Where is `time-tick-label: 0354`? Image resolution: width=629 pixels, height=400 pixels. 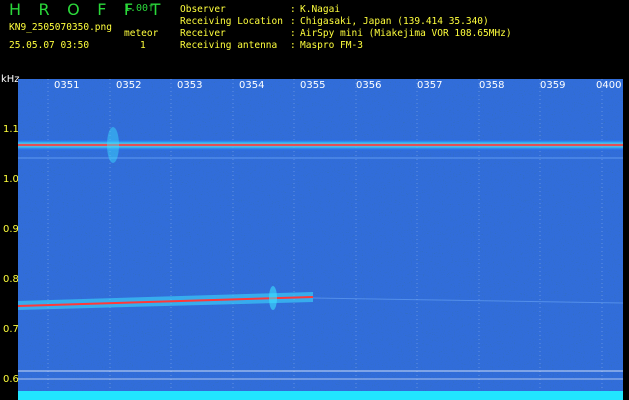 time-tick-label: 0354 is located at coordinates (252, 85).